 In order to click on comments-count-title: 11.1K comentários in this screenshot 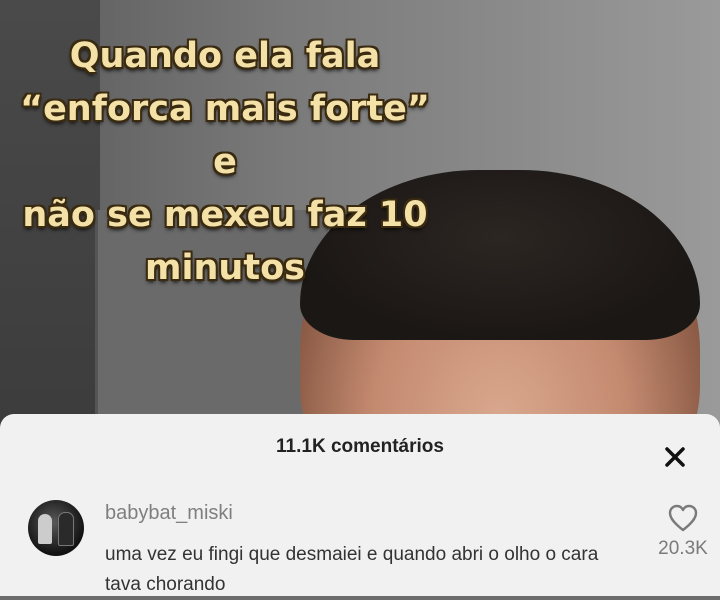, I will do `click(360, 446)`.